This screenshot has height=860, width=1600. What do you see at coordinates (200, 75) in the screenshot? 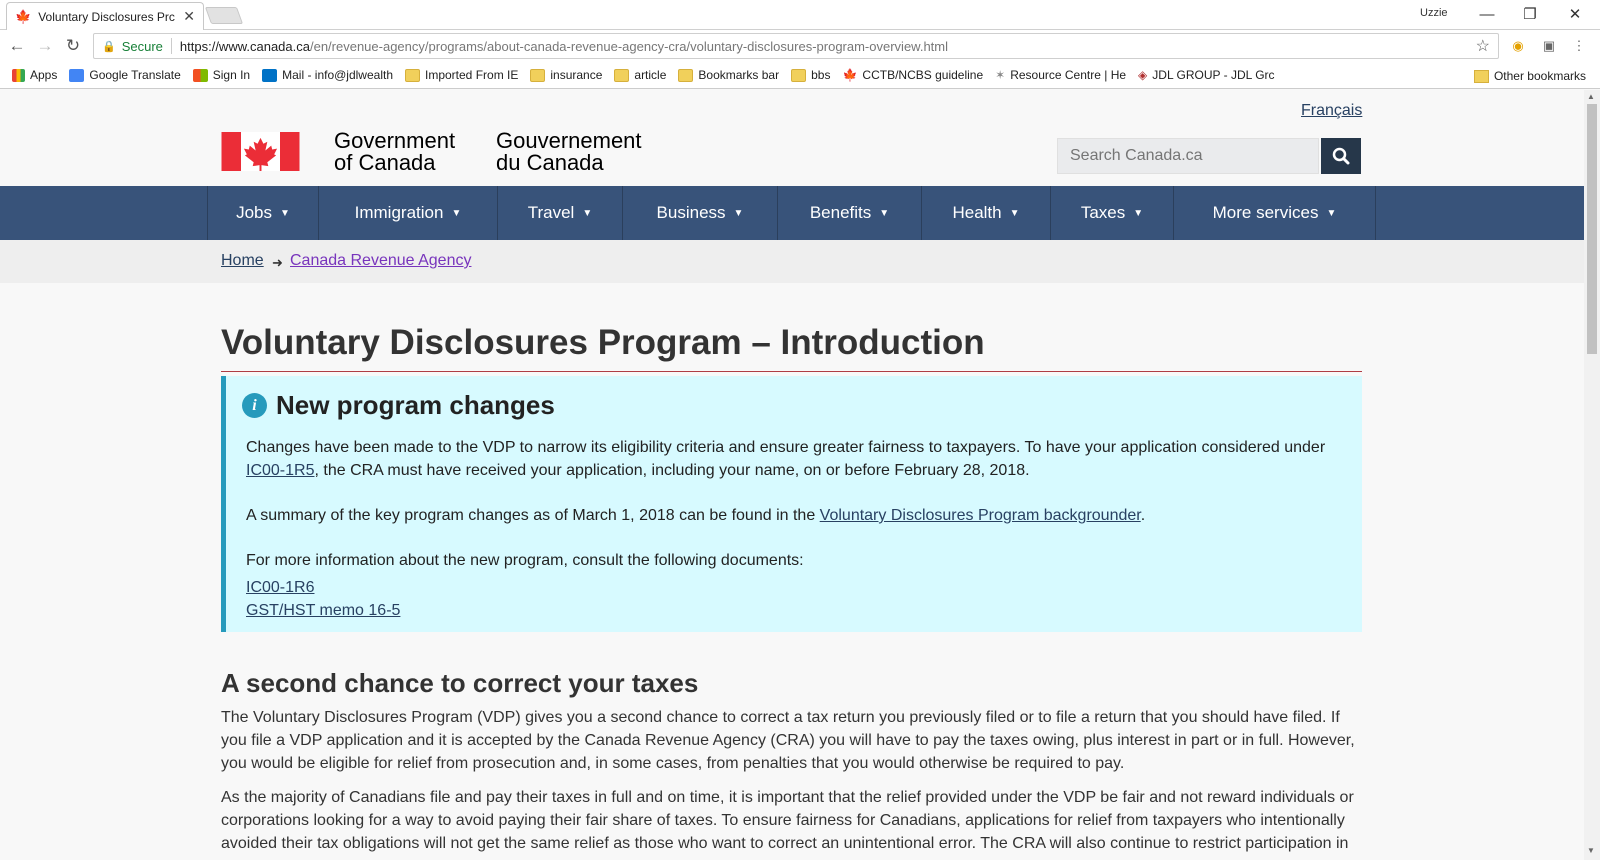
I see `windows-logo-icon` at bounding box center [200, 75].